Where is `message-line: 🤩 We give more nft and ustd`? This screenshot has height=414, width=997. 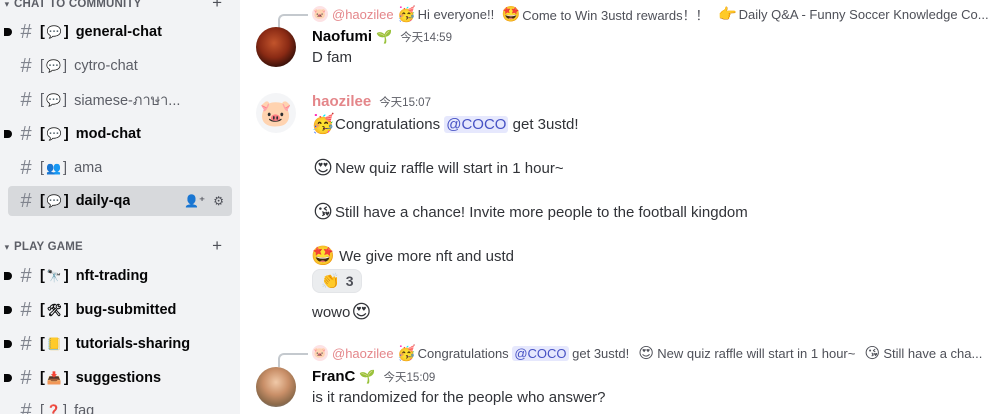 message-line: 🤩 We give more nft and ustd is located at coordinates (412, 256).